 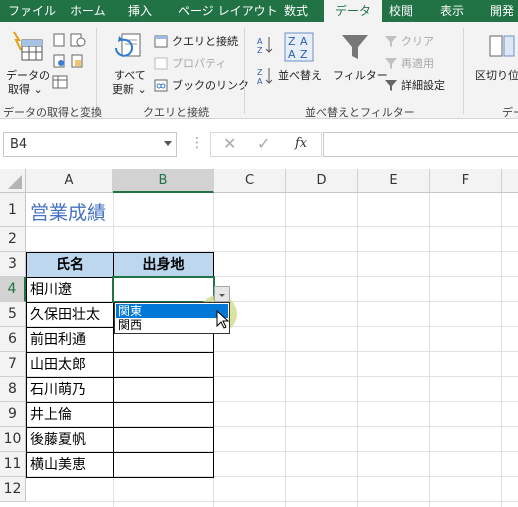 What do you see at coordinates (360, 75) in the screenshot?
I see `filter-label: フィルター` at bounding box center [360, 75].